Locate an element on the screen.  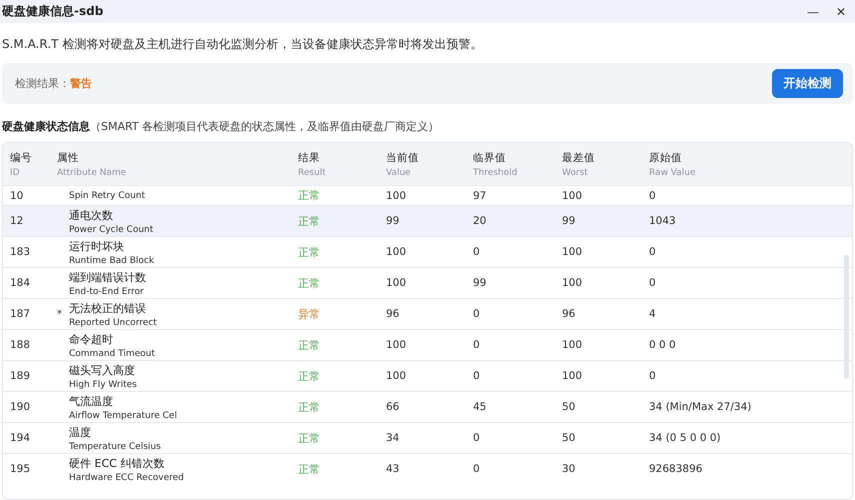
attribute-name: 命令超时 is located at coordinates (91, 339).